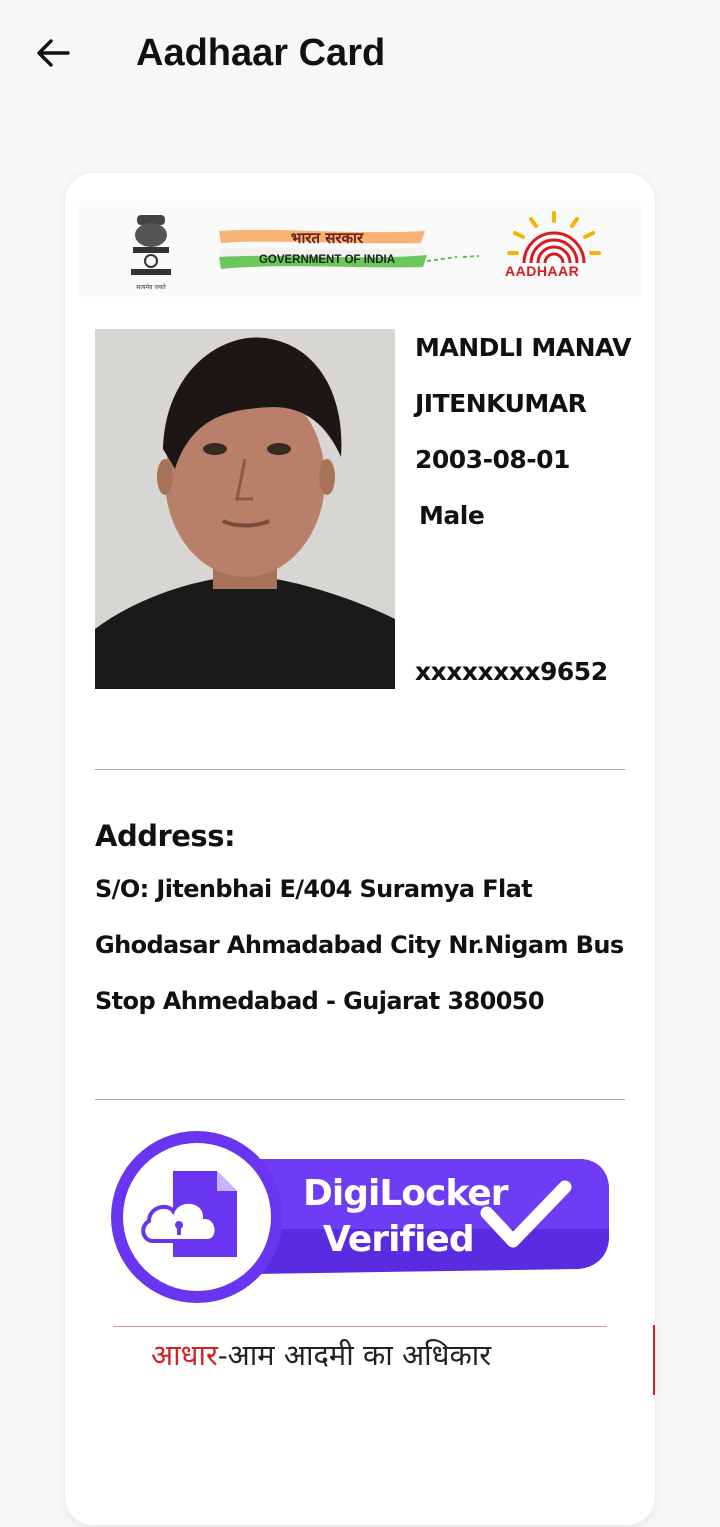 The height and width of the screenshot is (1527, 720). Describe the element at coordinates (354, 1355) in the screenshot. I see `tagline-rest: -आम आदमी का अधिकार` at that location.